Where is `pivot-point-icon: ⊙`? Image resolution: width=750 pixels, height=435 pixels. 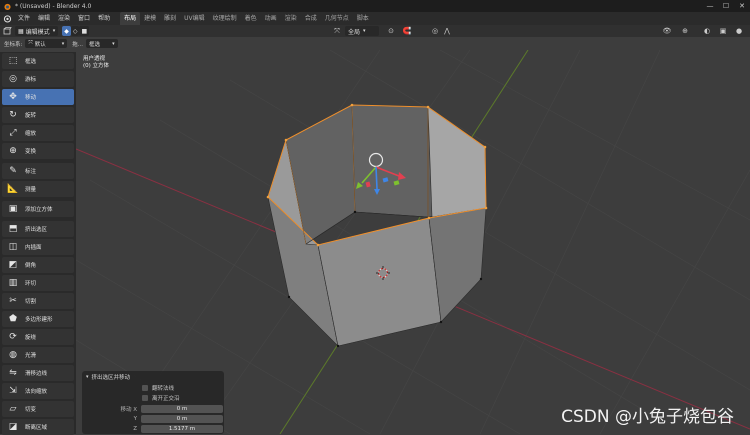
pivot-point-icon: ⊙ is located at coordinates (391, 31).